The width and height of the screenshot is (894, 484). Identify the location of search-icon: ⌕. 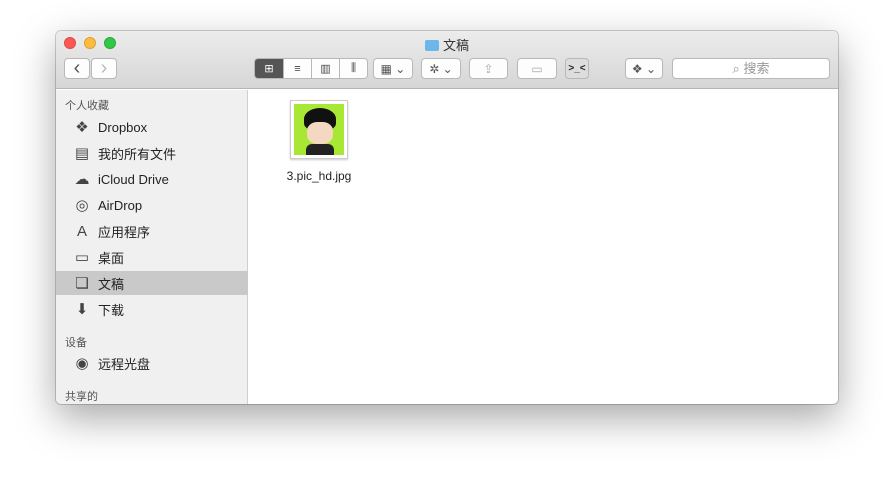
(736, 68).